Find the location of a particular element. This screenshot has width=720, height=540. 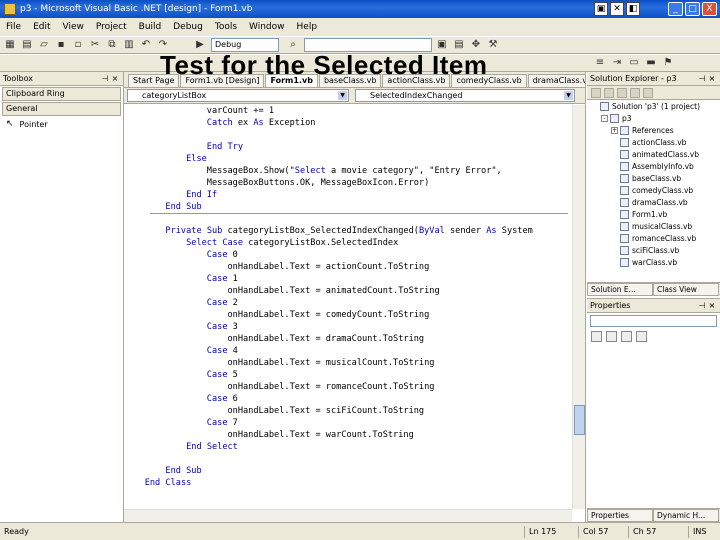

property-pages-icon is located at coordinates (641, 336).